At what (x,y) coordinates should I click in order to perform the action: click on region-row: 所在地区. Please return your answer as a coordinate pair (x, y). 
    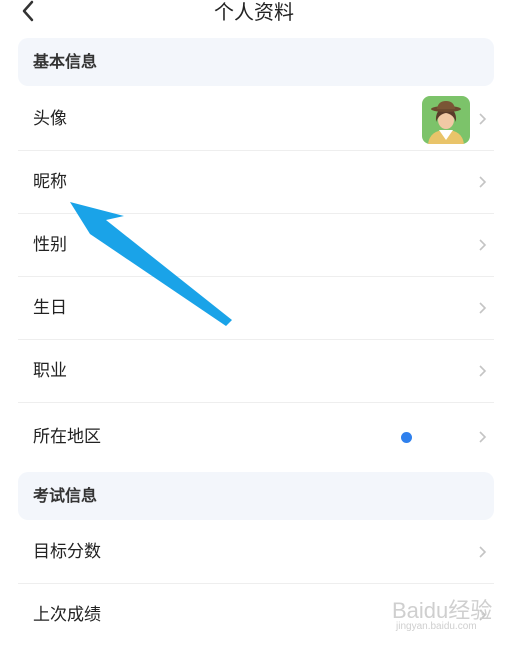
    Looking at the image, I should click on (256, 437).